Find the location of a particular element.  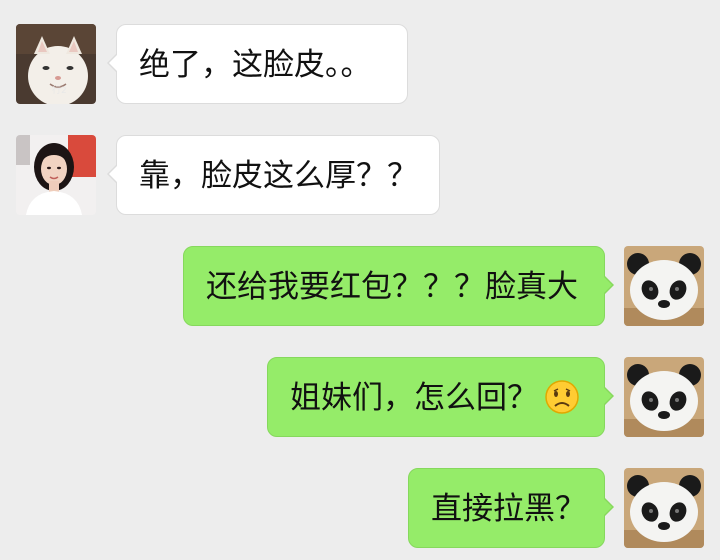

message-bubble: 绝了，这脸皮。。 is located at coordinates (257, 64).